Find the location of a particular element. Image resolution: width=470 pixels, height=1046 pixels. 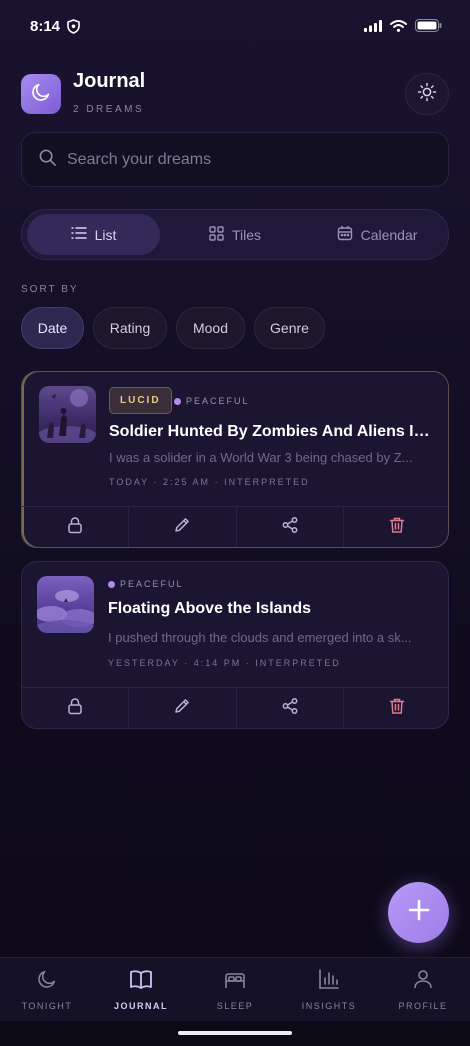

page-title: Journal is located at coordinates (109, 81).